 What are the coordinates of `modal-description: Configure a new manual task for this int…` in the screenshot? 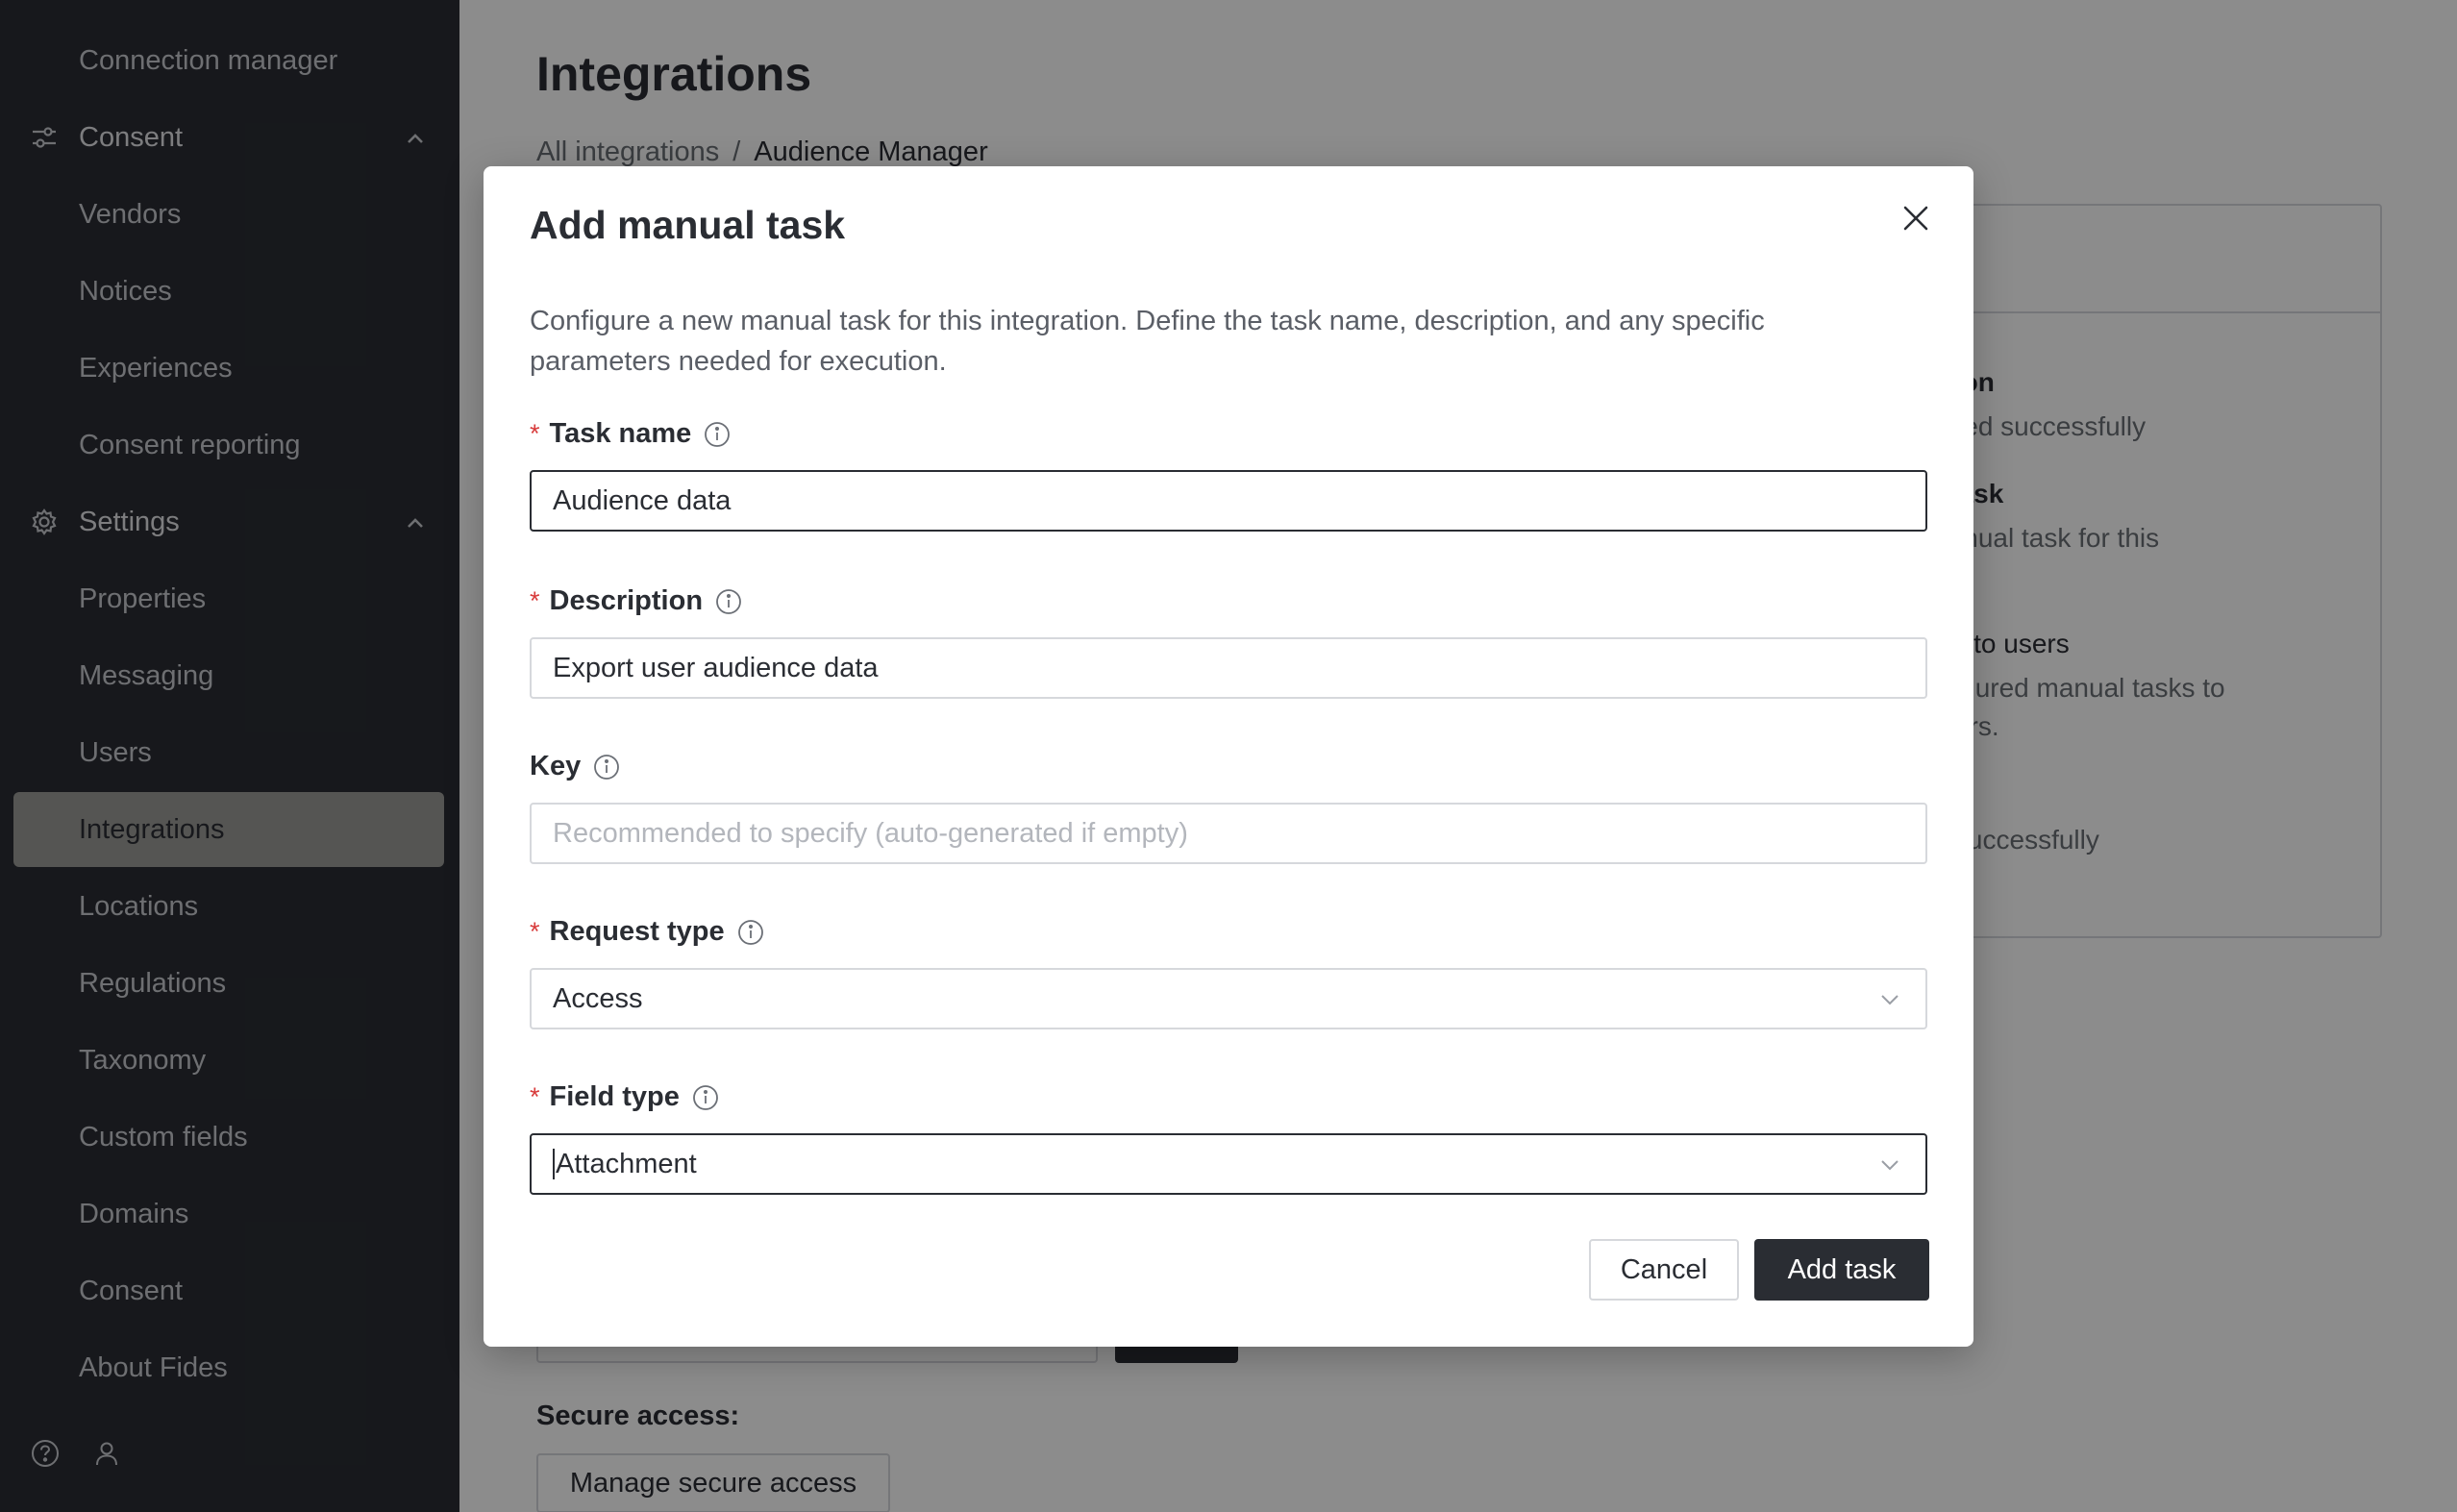 It's located at (1148, 341).